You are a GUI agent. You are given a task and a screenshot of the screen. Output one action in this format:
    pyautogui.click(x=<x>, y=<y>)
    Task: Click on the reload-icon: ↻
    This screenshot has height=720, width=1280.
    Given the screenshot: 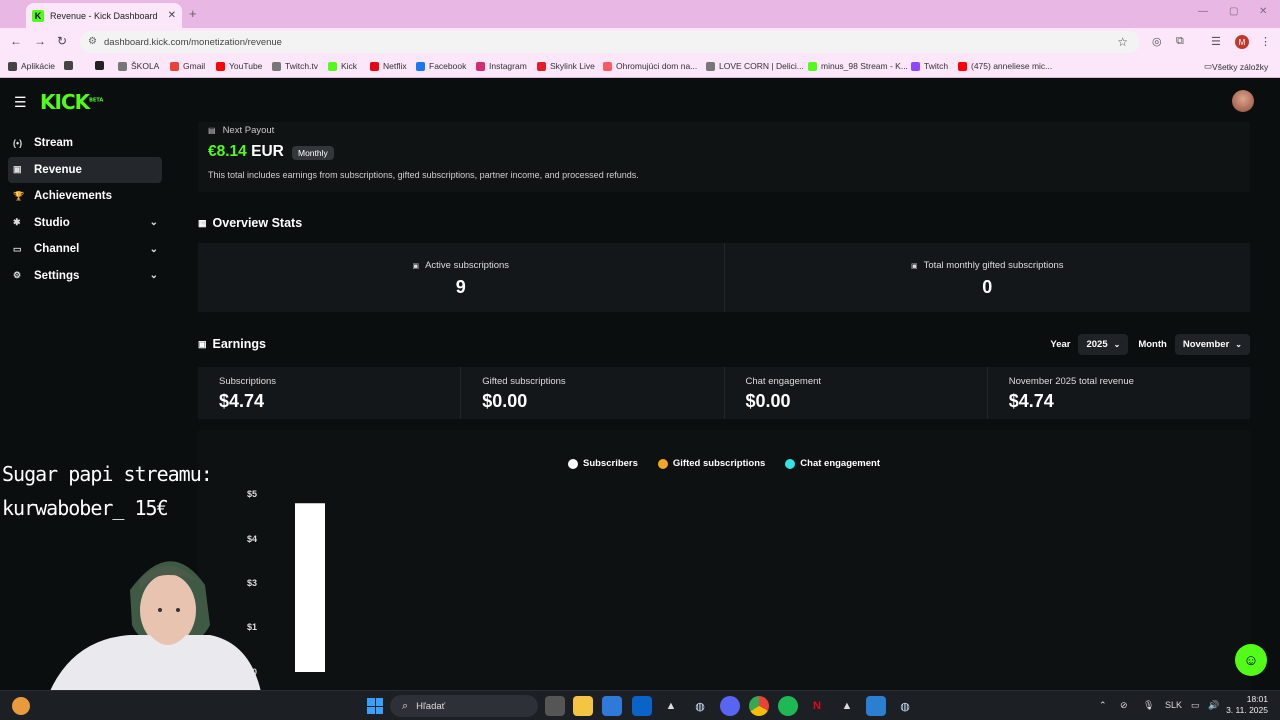 What is the action you would take?
    pyautogui.click(x=62, y=41)
    